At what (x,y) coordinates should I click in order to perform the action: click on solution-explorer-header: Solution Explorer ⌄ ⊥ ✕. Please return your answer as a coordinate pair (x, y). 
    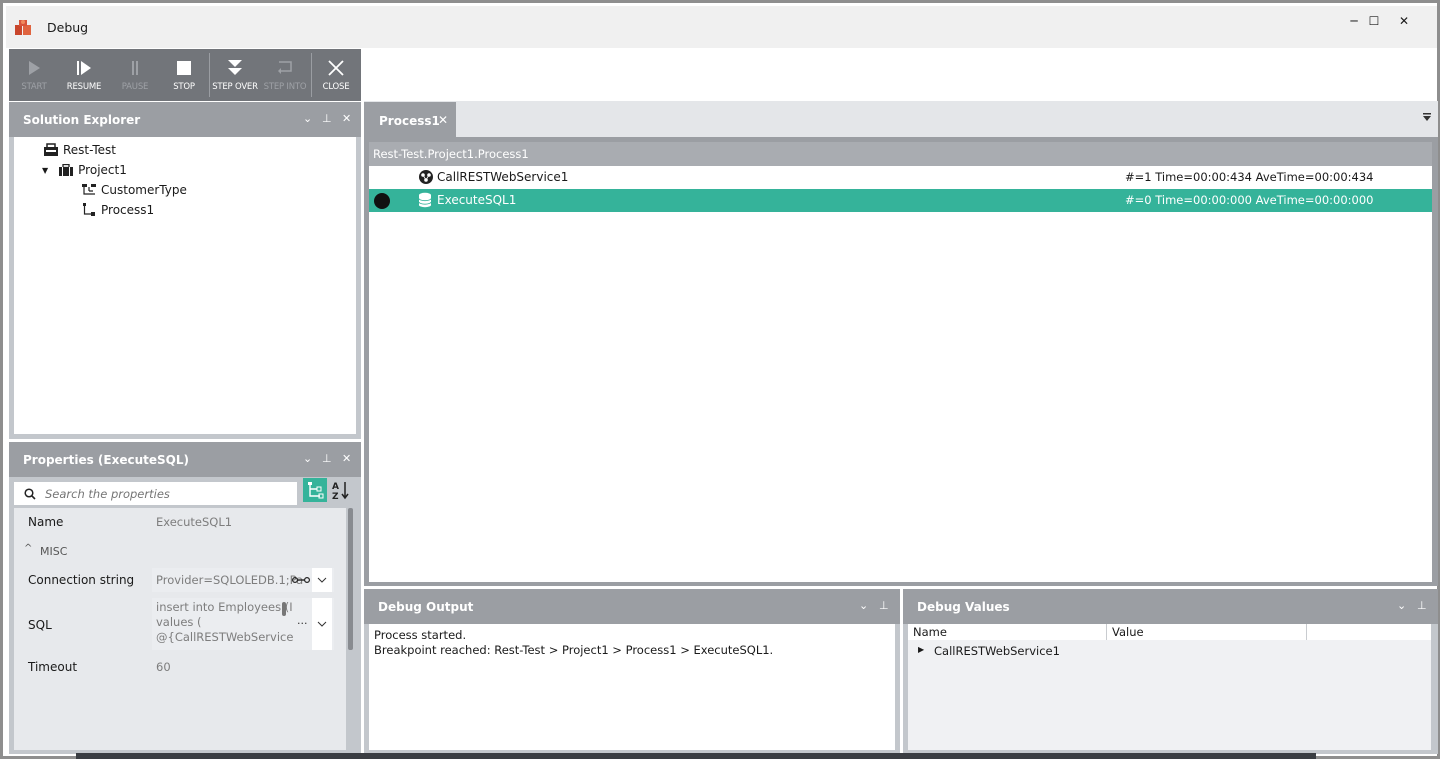
    Looking at the image, I should click on (185, 119).